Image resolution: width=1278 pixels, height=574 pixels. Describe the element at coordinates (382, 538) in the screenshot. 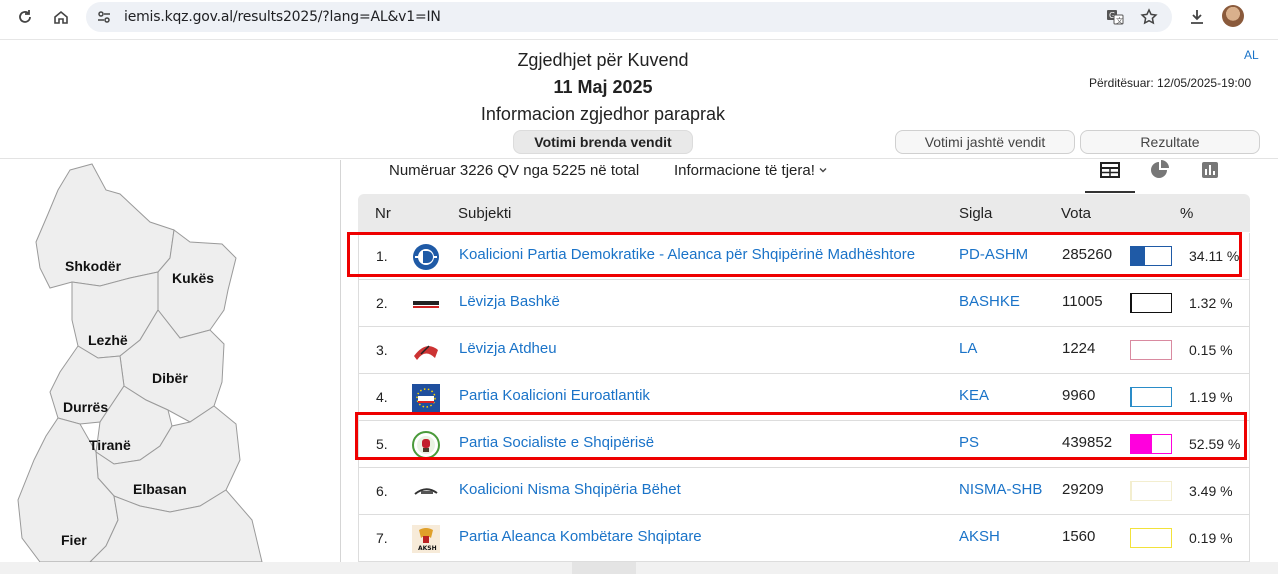

I see `row-number: 7.` at that location.